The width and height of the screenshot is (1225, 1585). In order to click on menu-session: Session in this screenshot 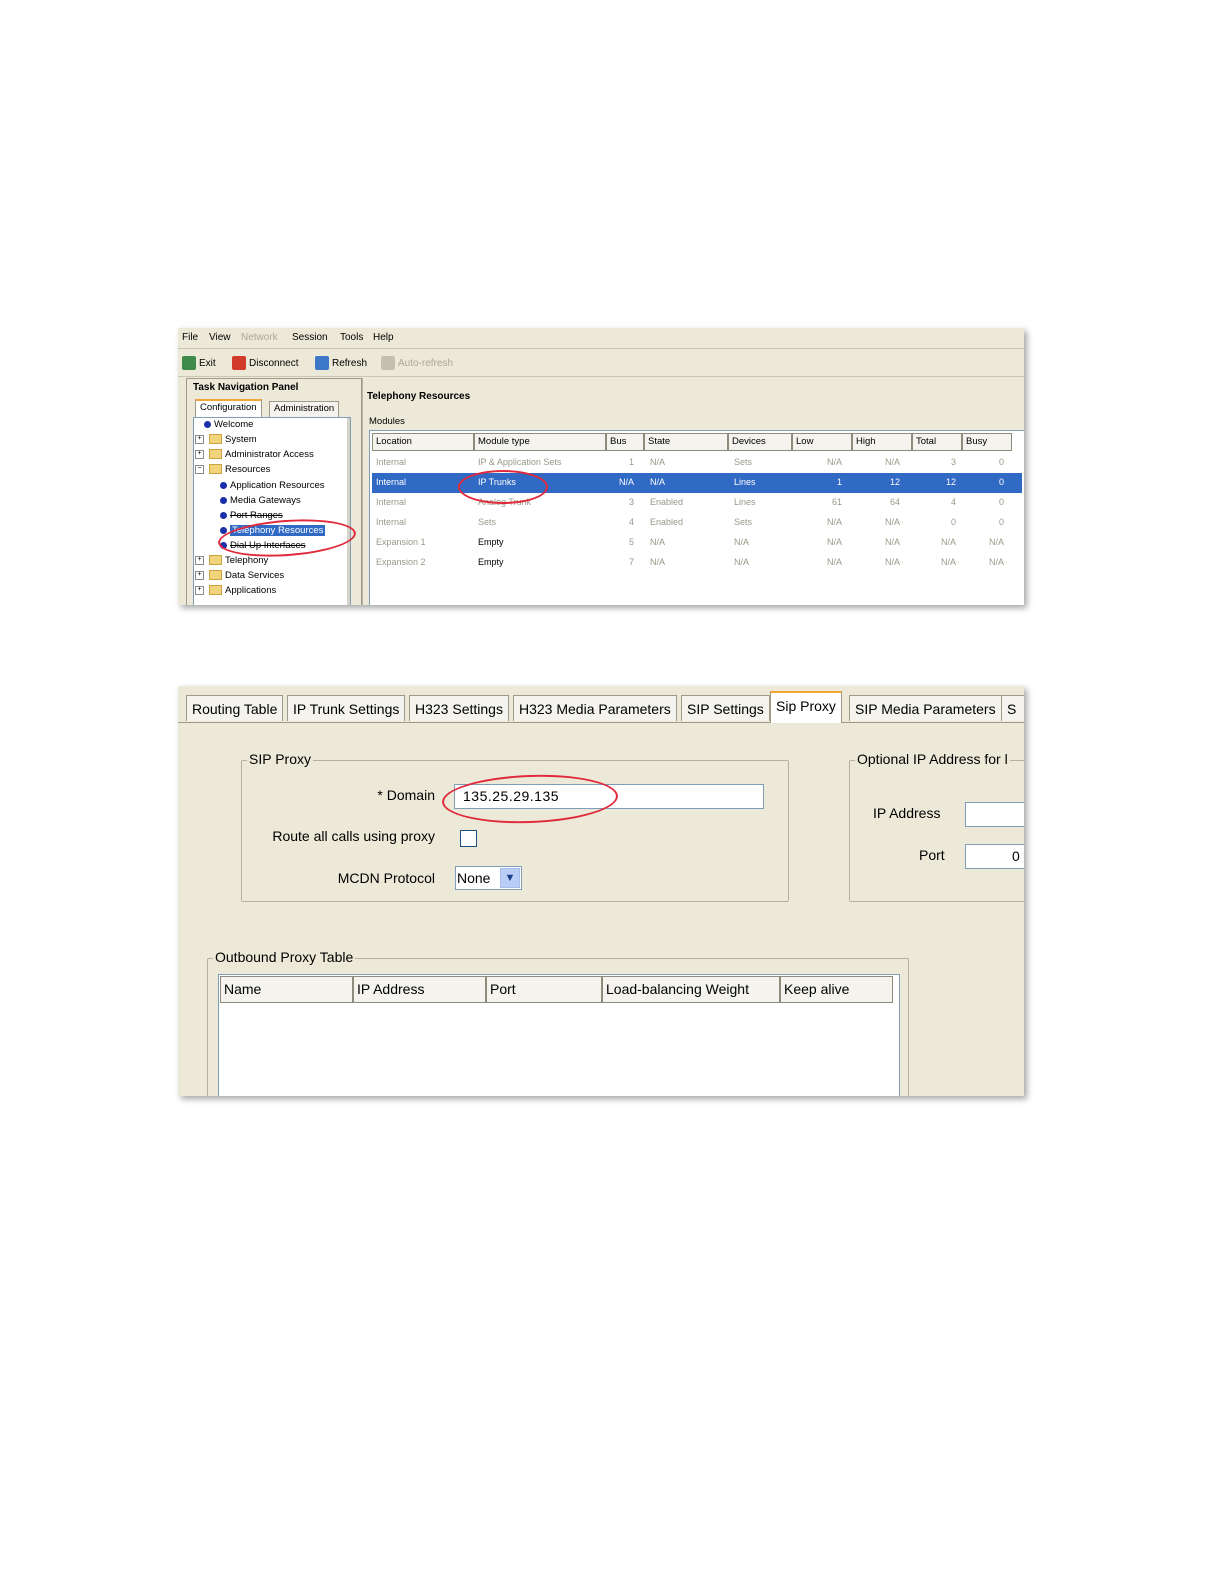, I will do `click(310, 337)`.